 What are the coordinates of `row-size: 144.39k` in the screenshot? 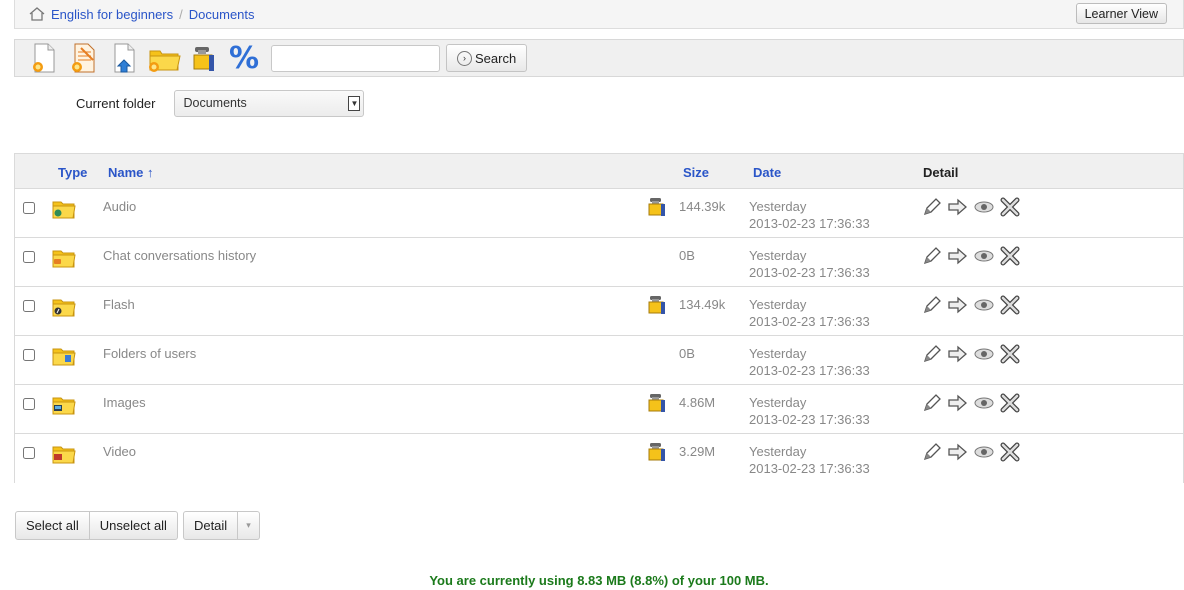 It's located at (702, 206).